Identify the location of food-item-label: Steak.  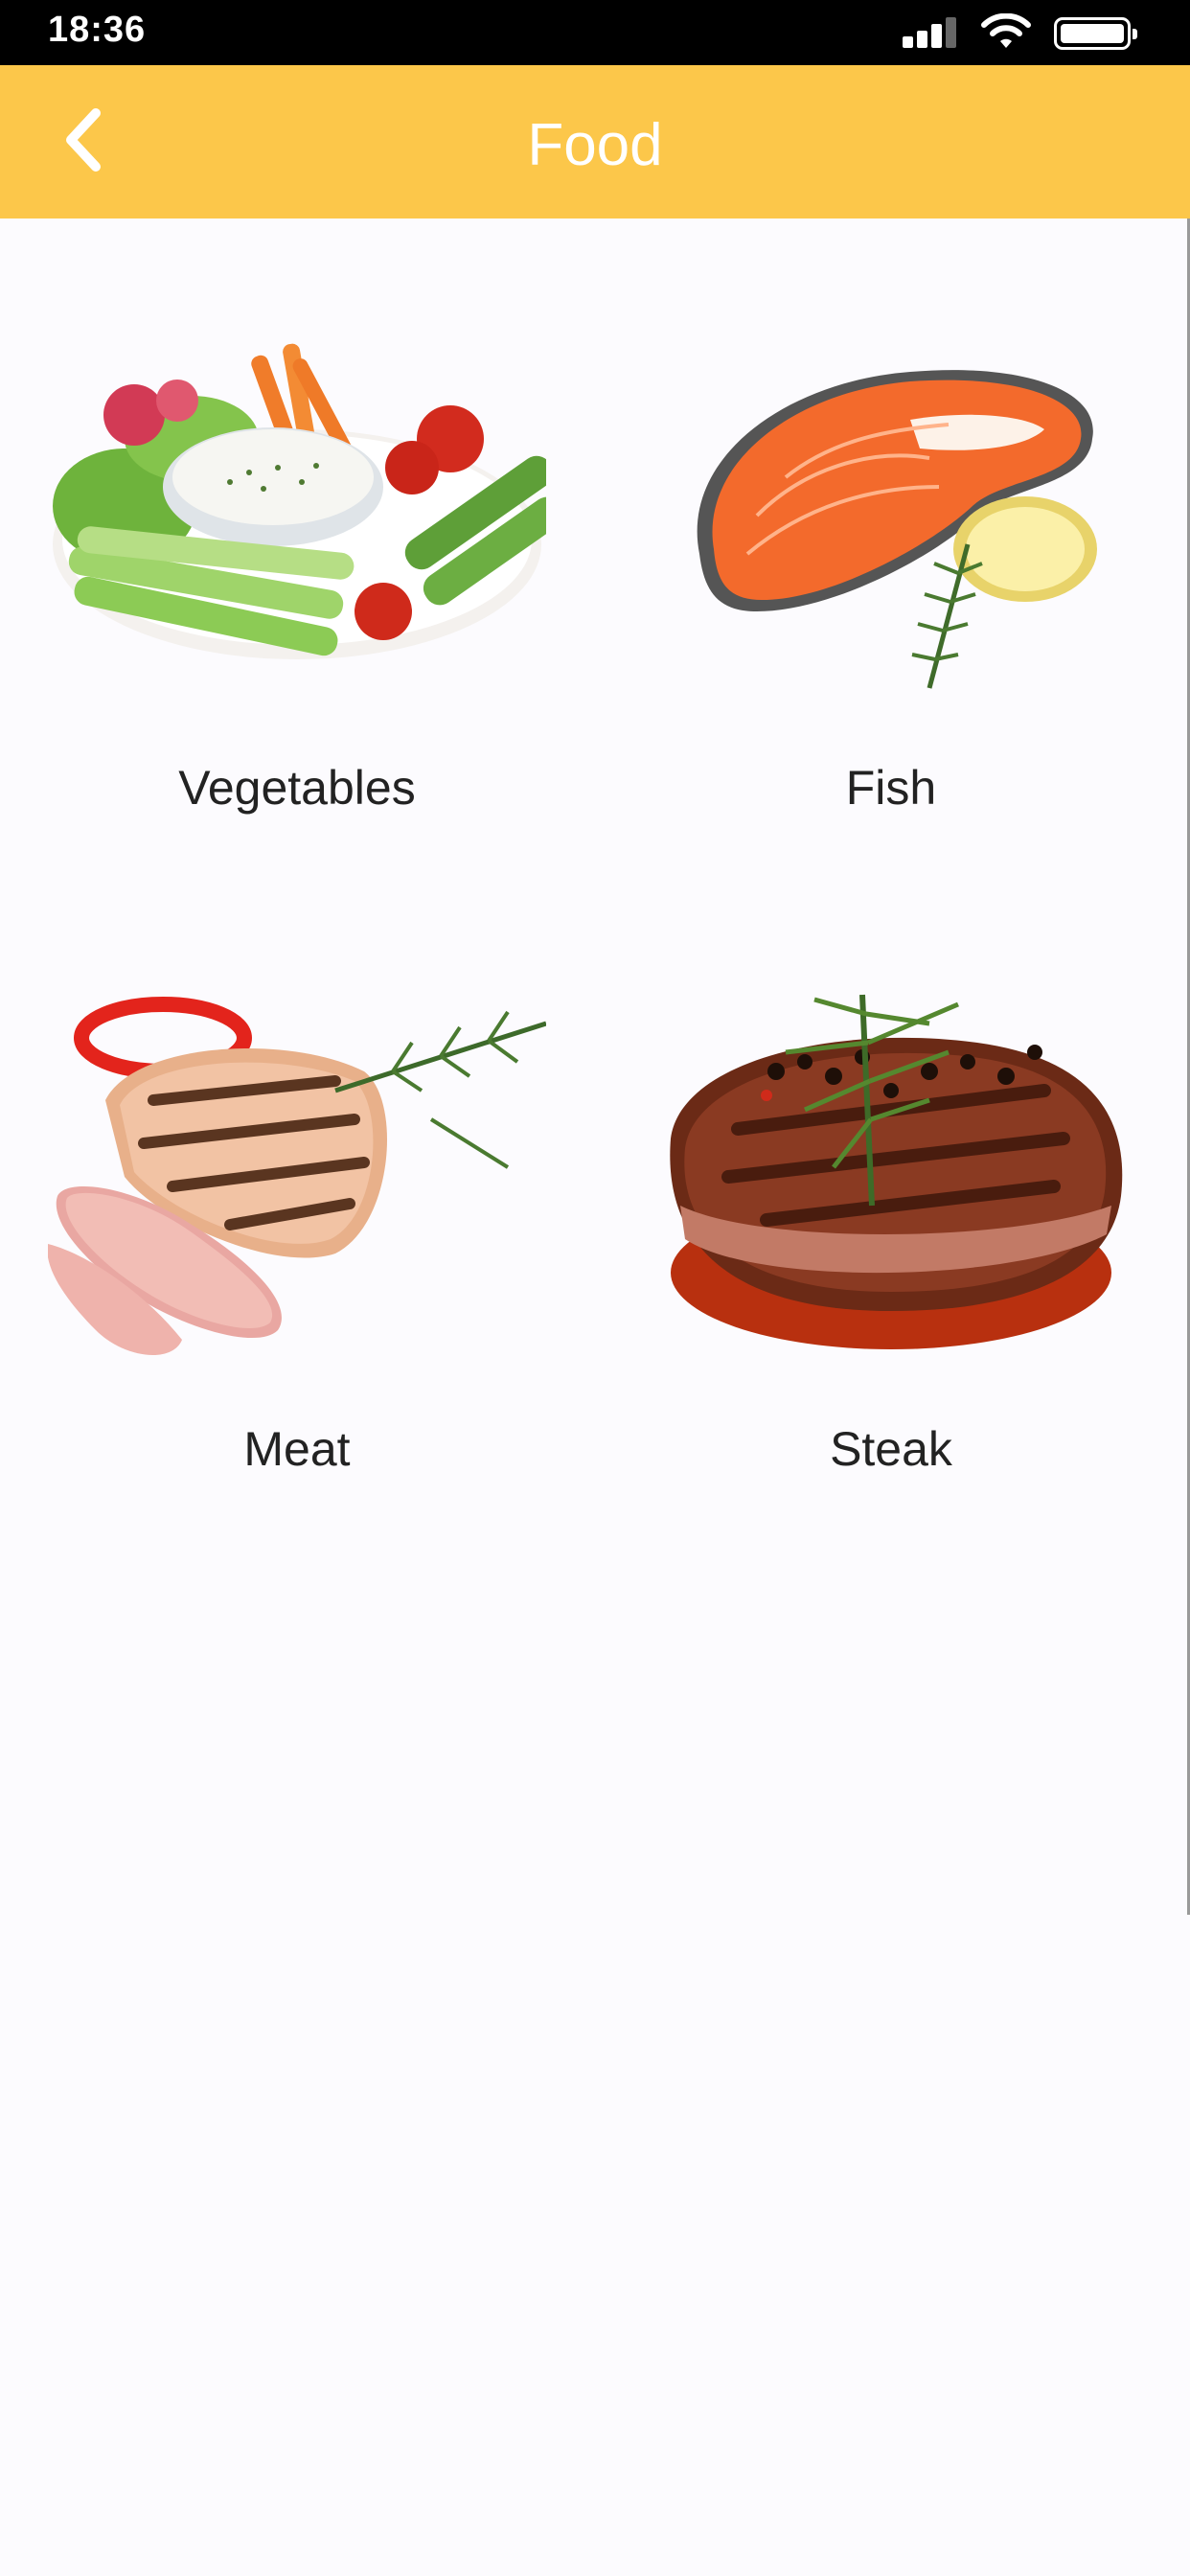
(891, 1449).